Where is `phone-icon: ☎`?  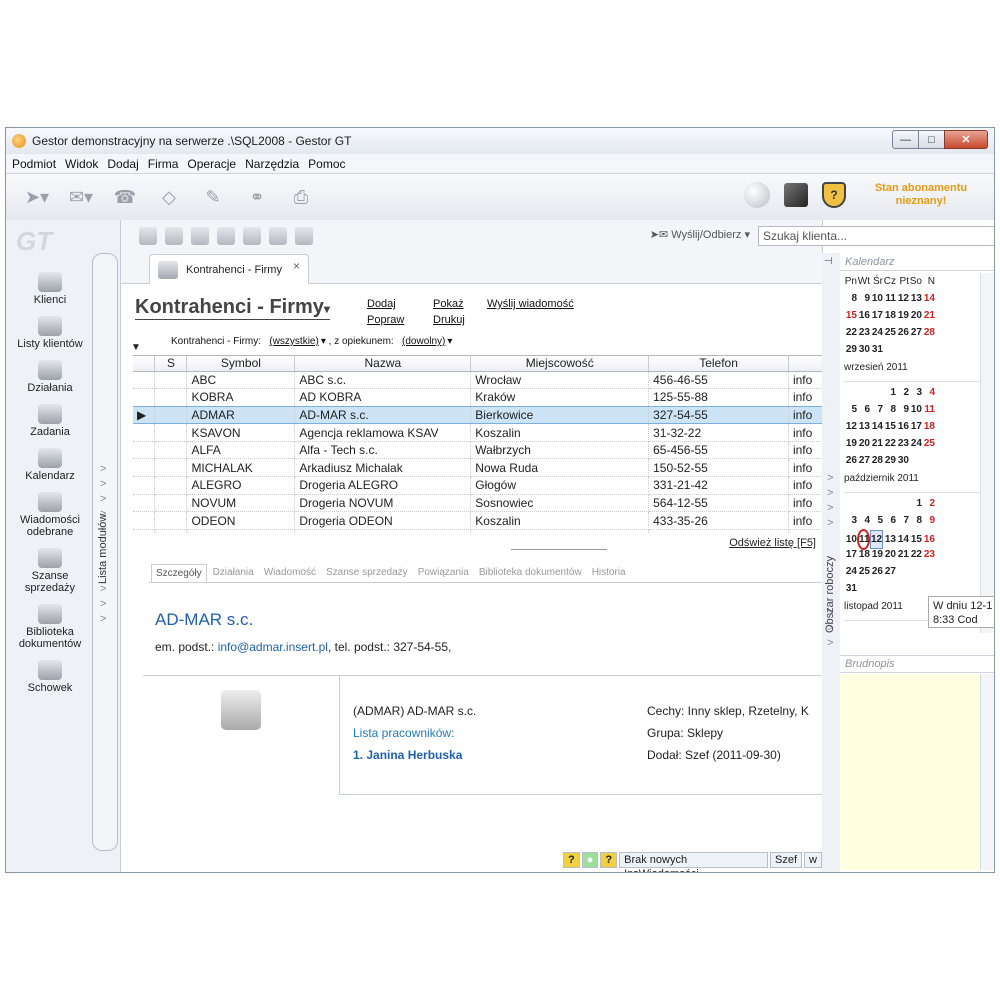 phone-icon: ☎ is located at coordinates (125, 197).